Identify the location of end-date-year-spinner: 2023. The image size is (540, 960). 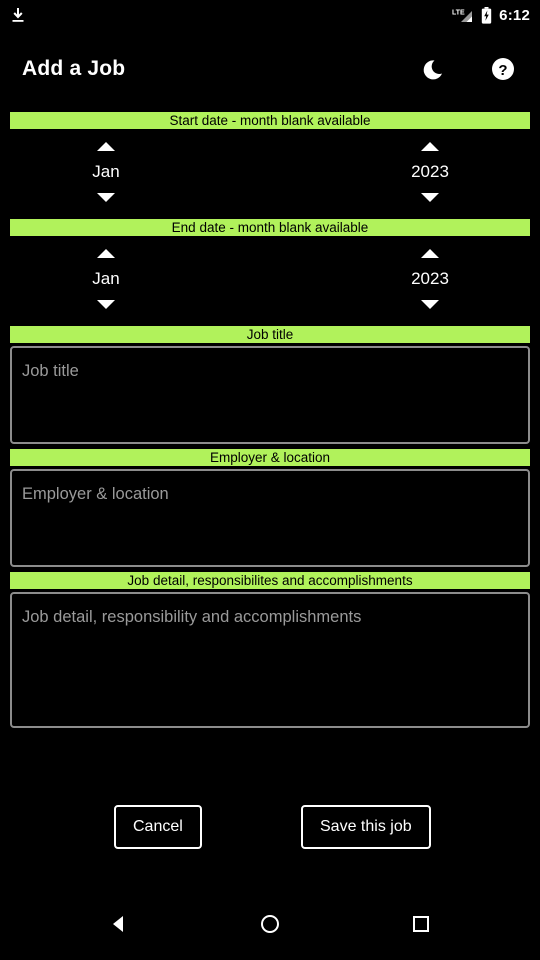
(430, 278).